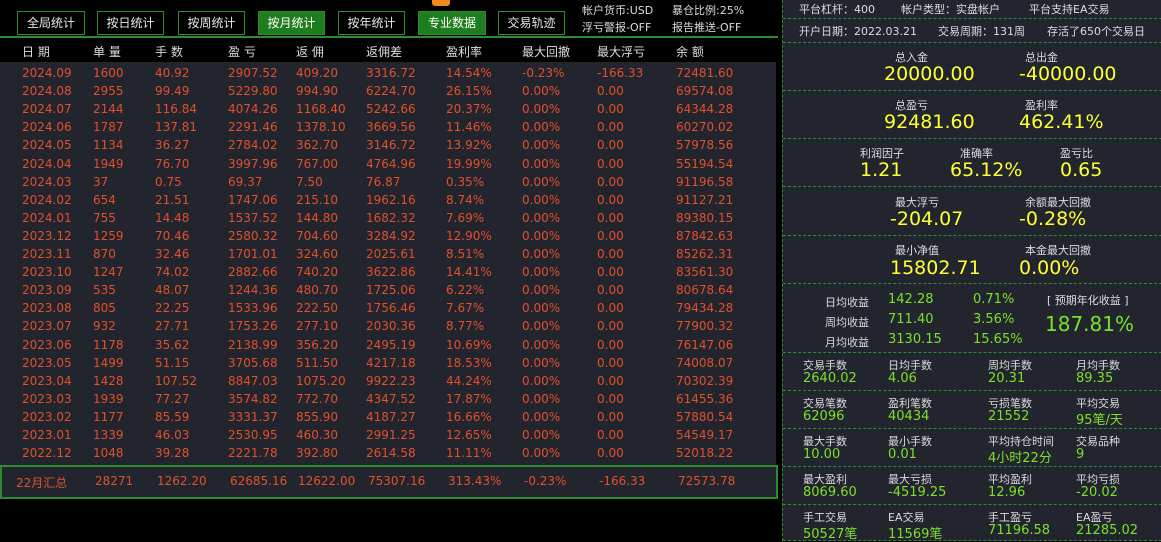 Image resolution: width=1161 pixels, height=542 pixels. Describe the element at coordinates (104, 326) in the screenshot. I see `cell-orders: 932` at that location.